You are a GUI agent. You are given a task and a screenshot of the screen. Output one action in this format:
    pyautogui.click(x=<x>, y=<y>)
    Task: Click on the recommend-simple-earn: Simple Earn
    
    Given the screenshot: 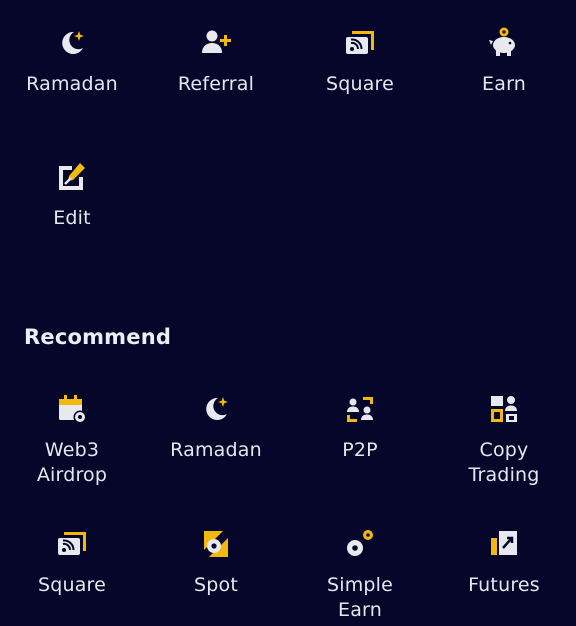 What is the action you would take?
    pyautogui.click(x=360, y=575)
    